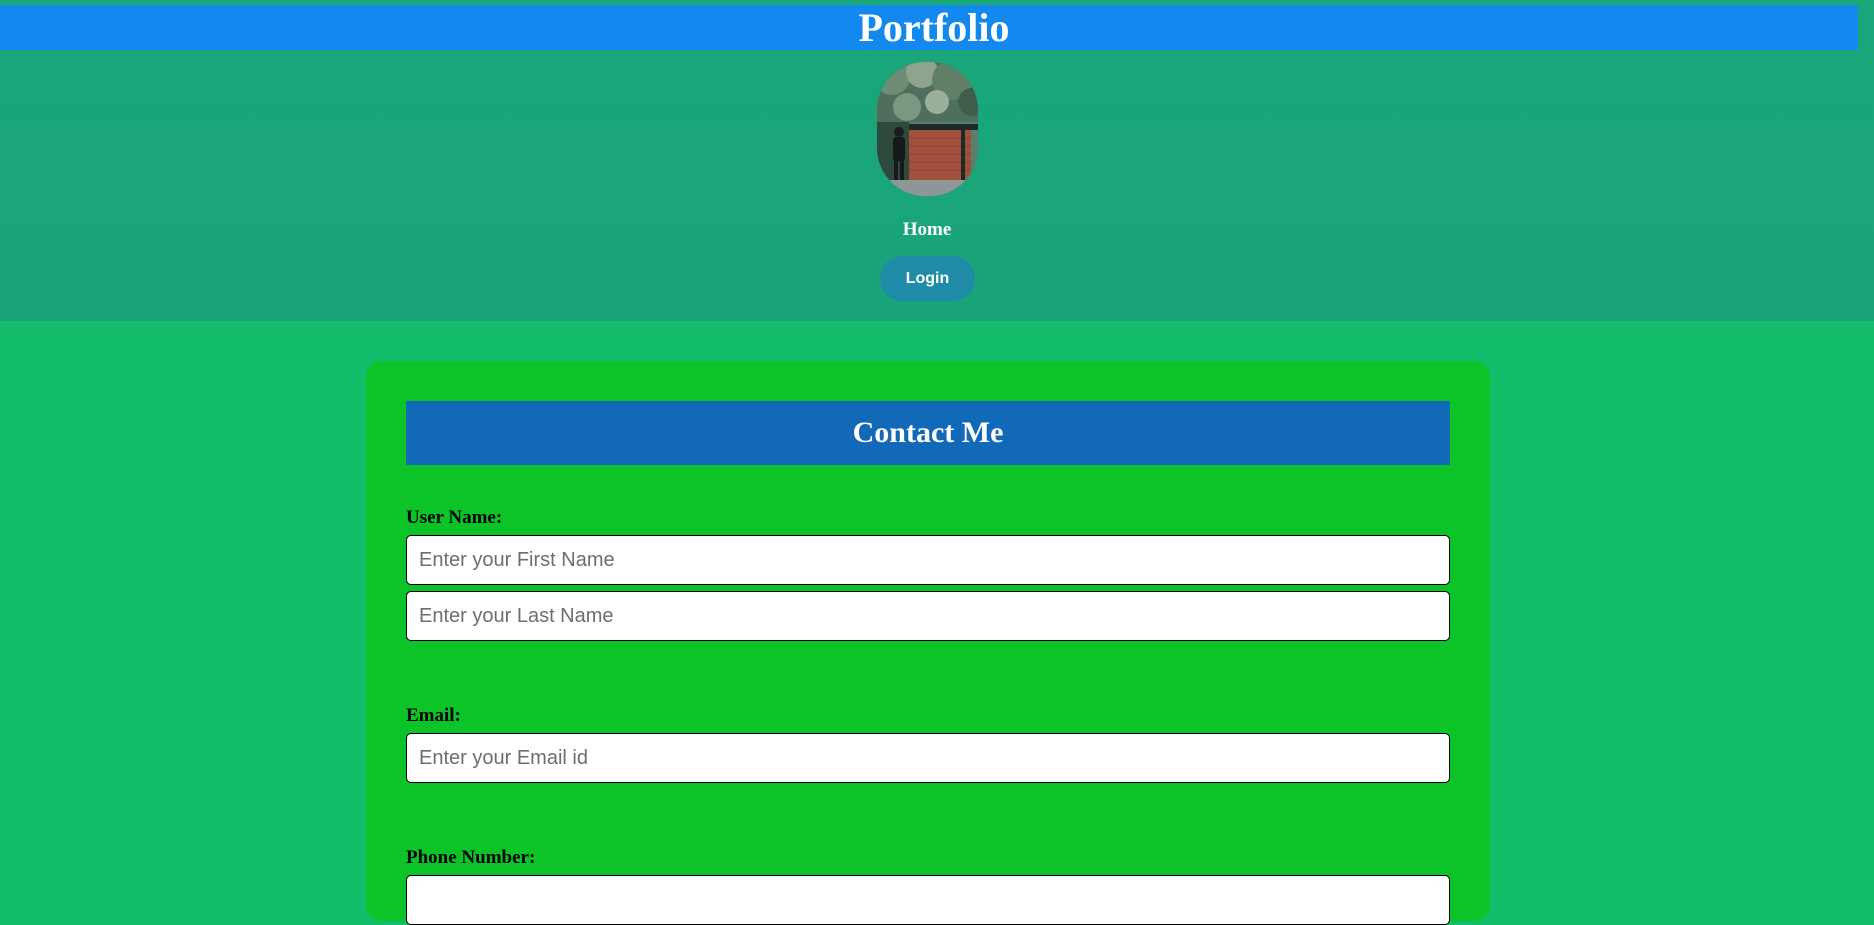  Describe the element at coordinates (928, 560) in the screenshot. I see `first-name-input` at that location.